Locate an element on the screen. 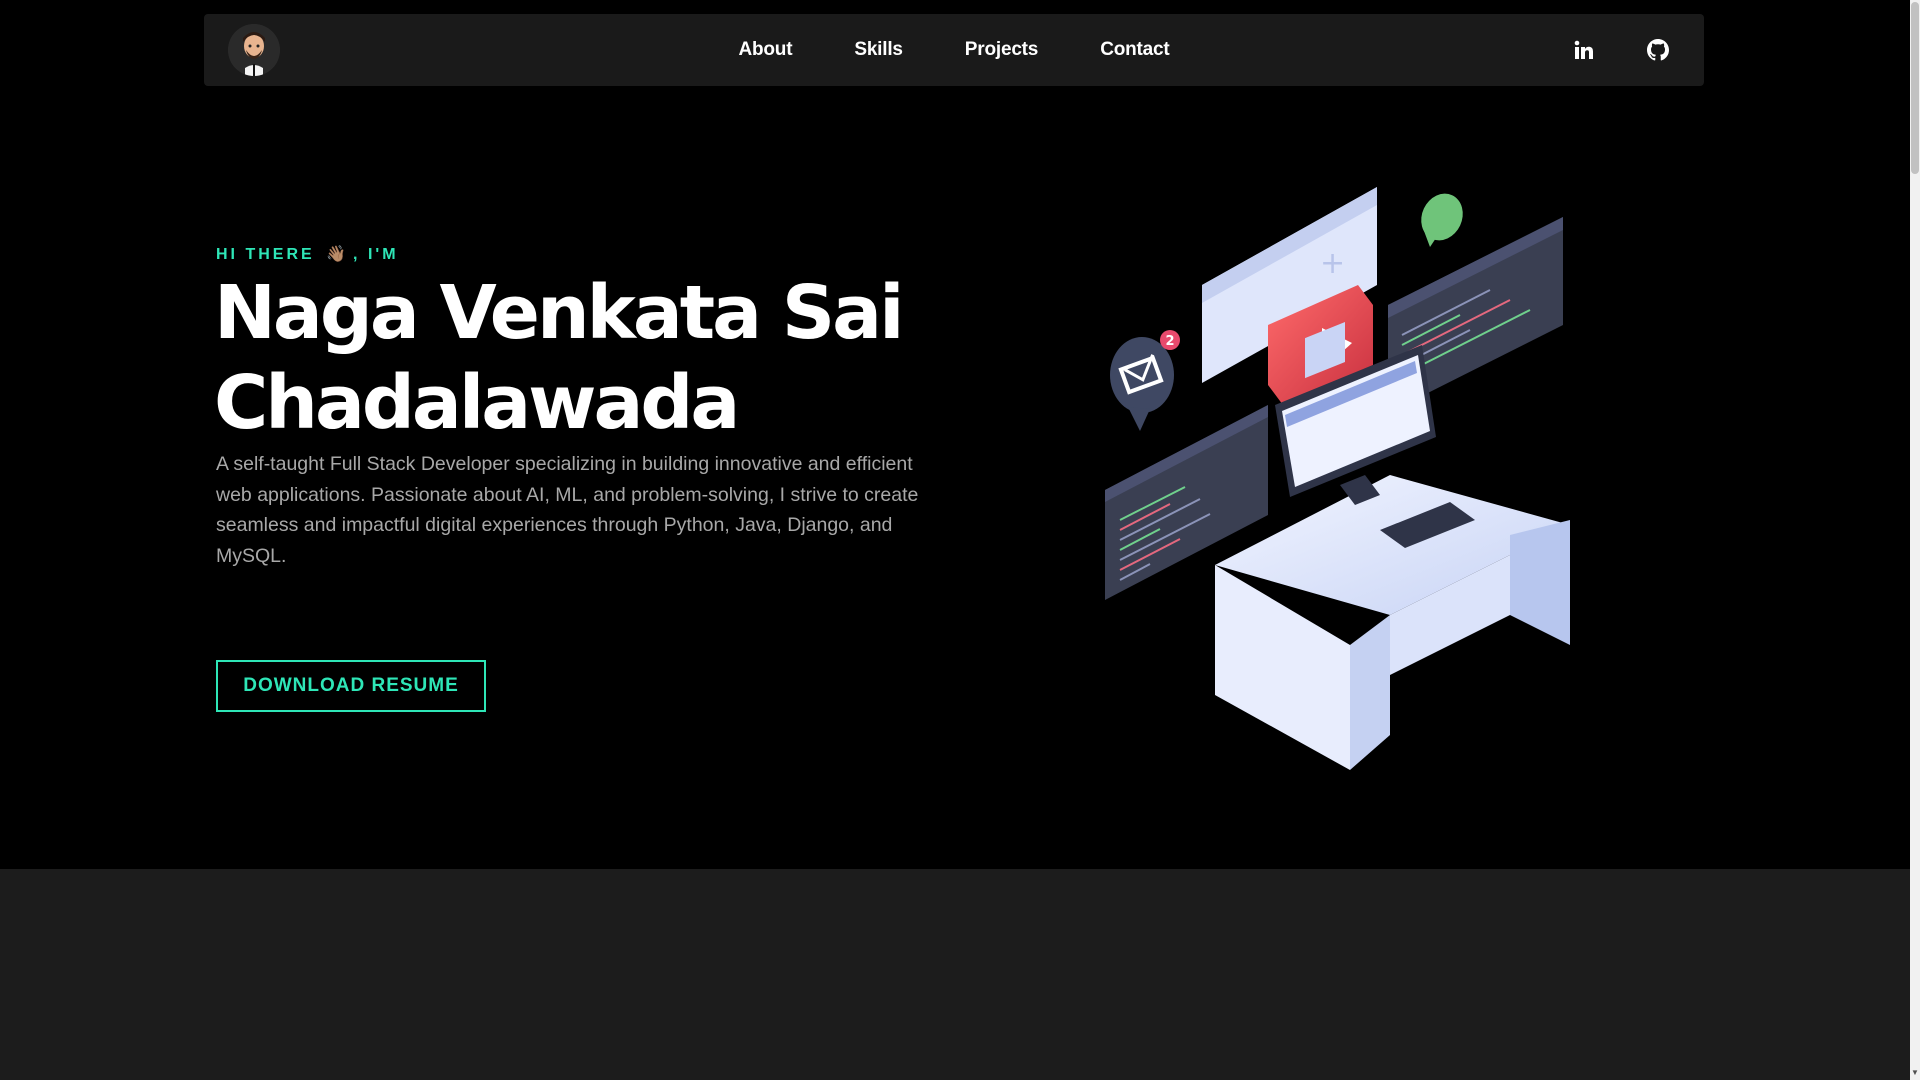 This screenshot has height=1080, width=1920. download-resume-button: DOWNLOAD RESUME is located at coordinates (351, 686).